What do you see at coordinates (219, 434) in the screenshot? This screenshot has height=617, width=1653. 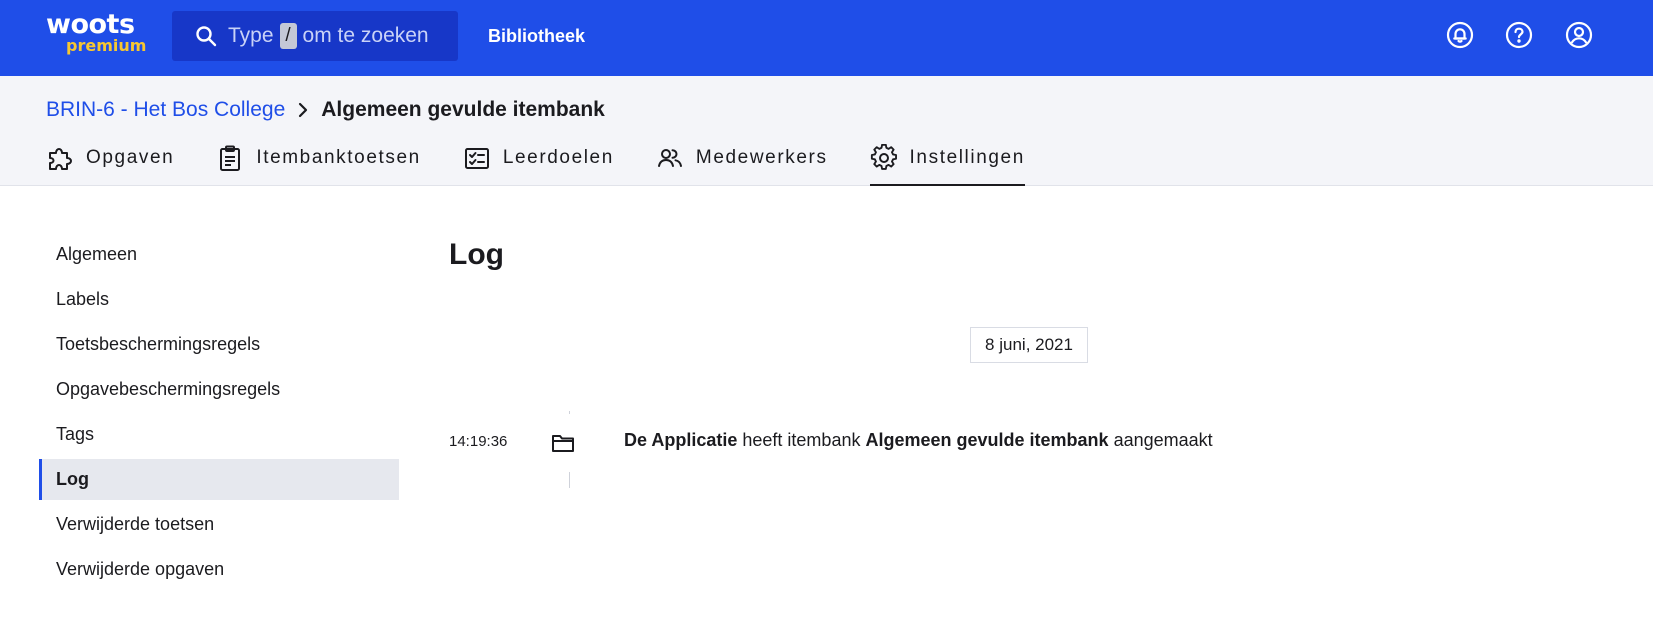 I see `sidebar-item-tags: Tags` at bounding box center [219, 434].